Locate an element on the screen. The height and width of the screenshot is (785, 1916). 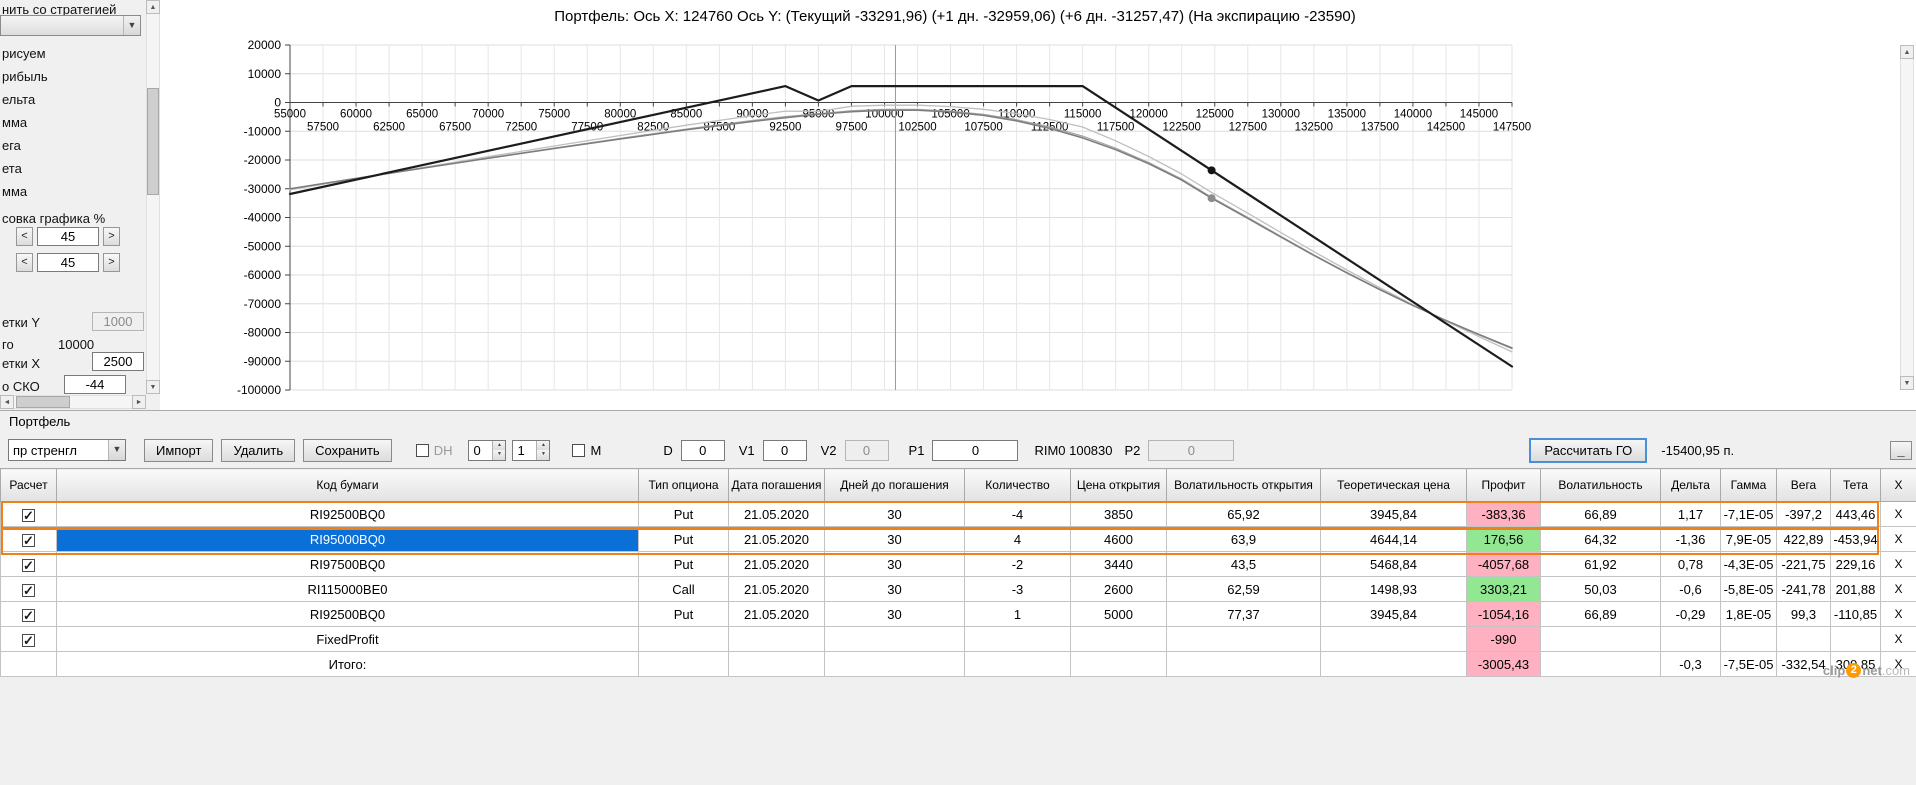
draw-item-vega: ега is located at coordinates (11, 145).